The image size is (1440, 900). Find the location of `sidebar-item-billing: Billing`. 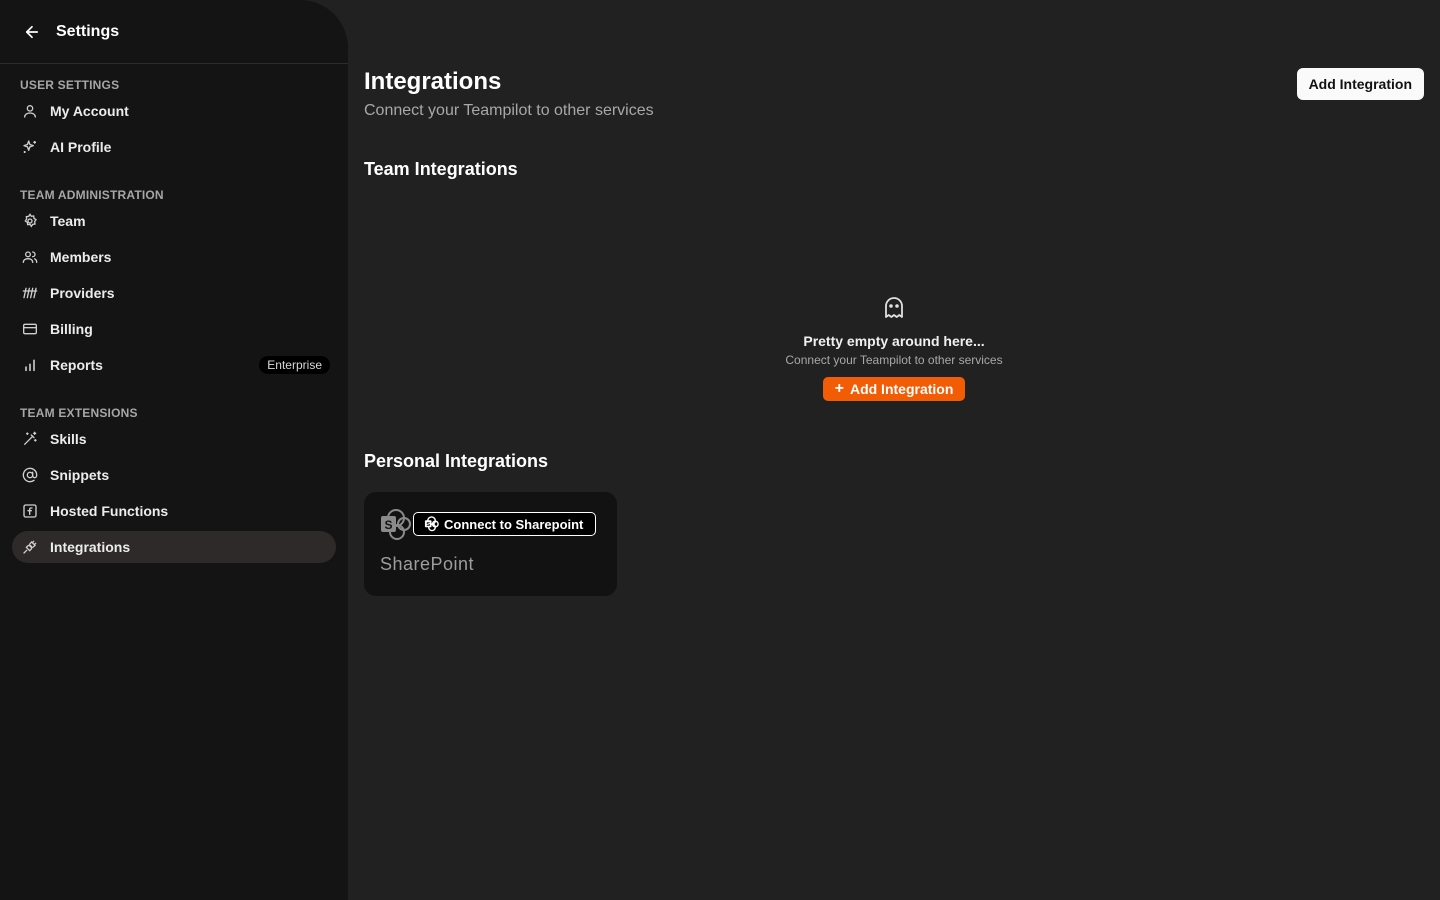

sidebar-item-billing: Billing is located at coordinates (174, 329).